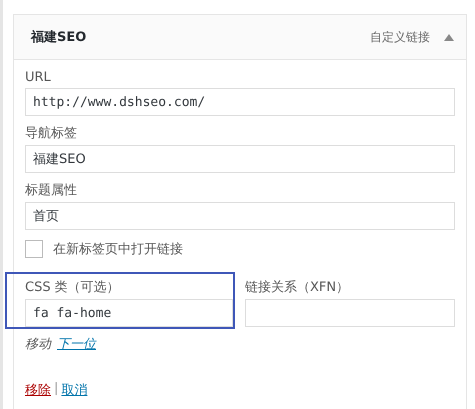 The height and width of the screenshot is (409, 475). What do you see at coordinates (59, 37) in the screenshot?
I see `menu-item-title: 福建SEO` at bounding box center [59, 37].